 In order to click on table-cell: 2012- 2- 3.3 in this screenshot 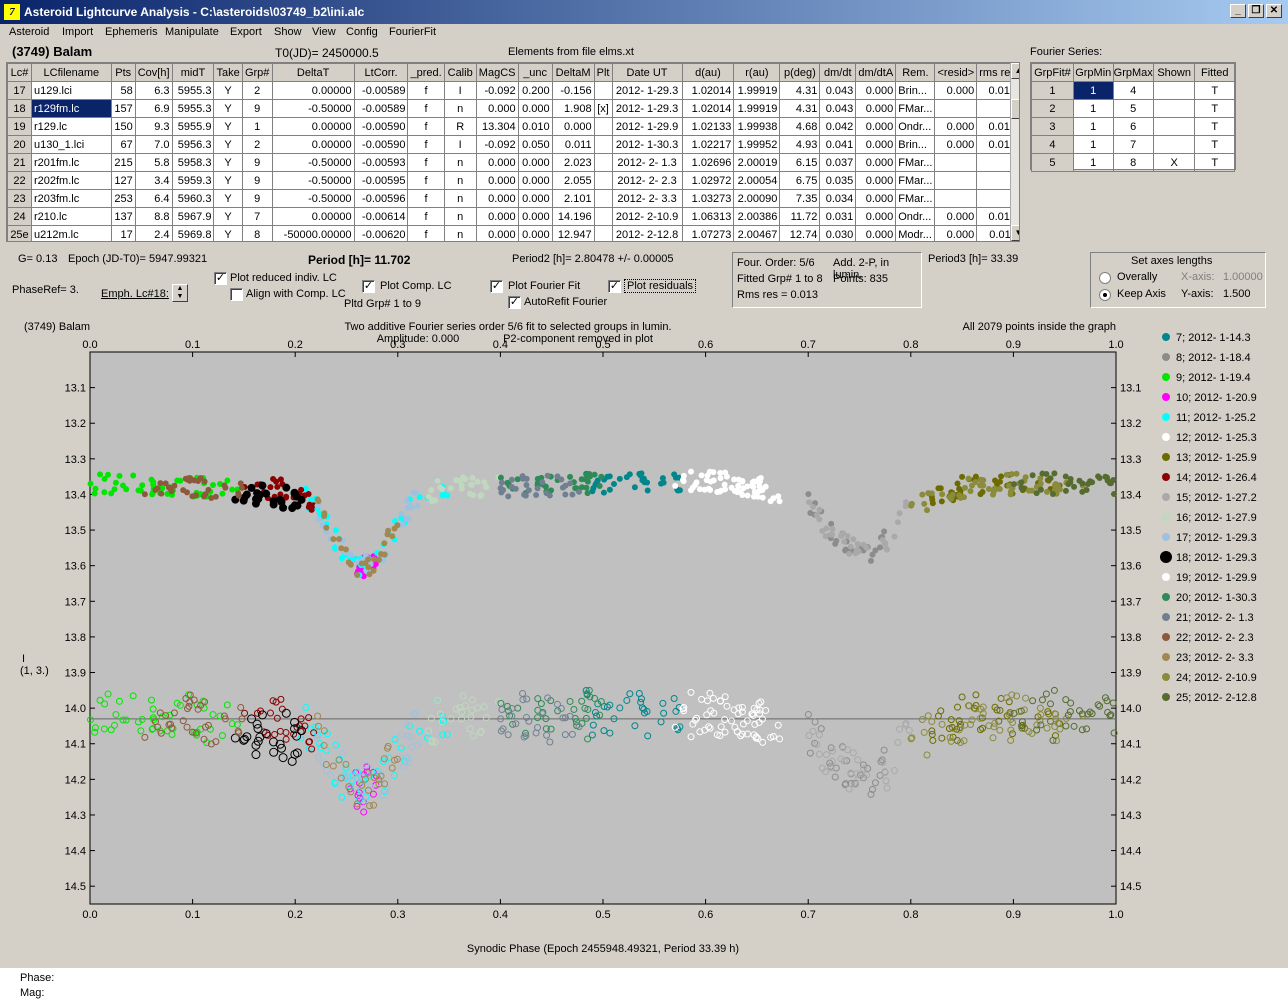, I will do `click(647, 198)`.